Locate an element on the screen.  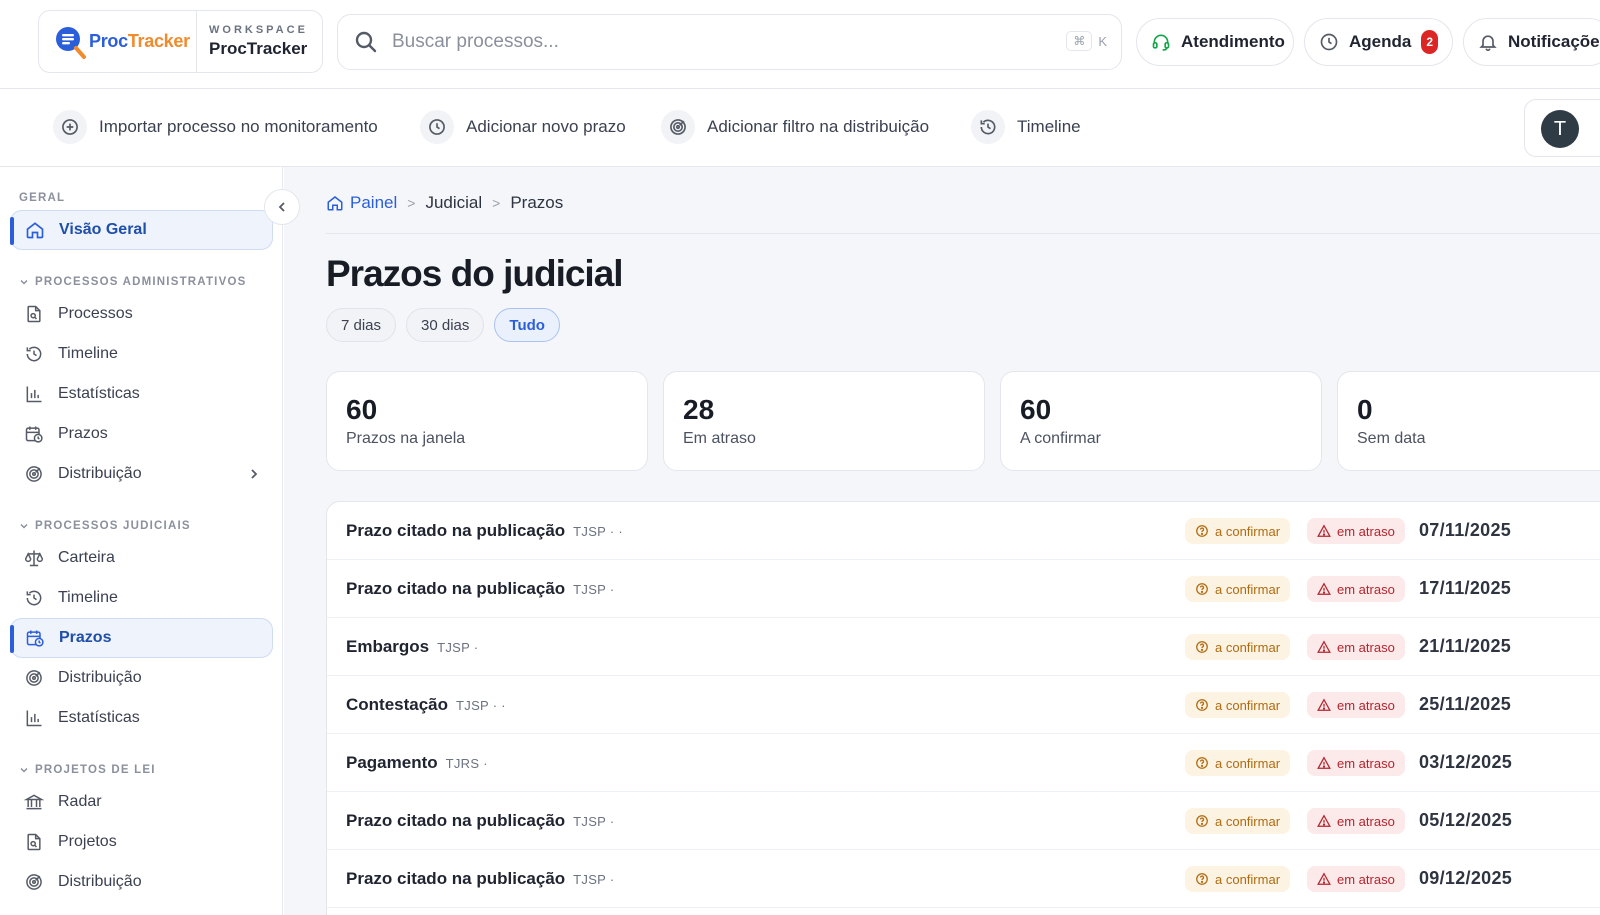
bar-chart-icon is located at coordinates (34, 718).